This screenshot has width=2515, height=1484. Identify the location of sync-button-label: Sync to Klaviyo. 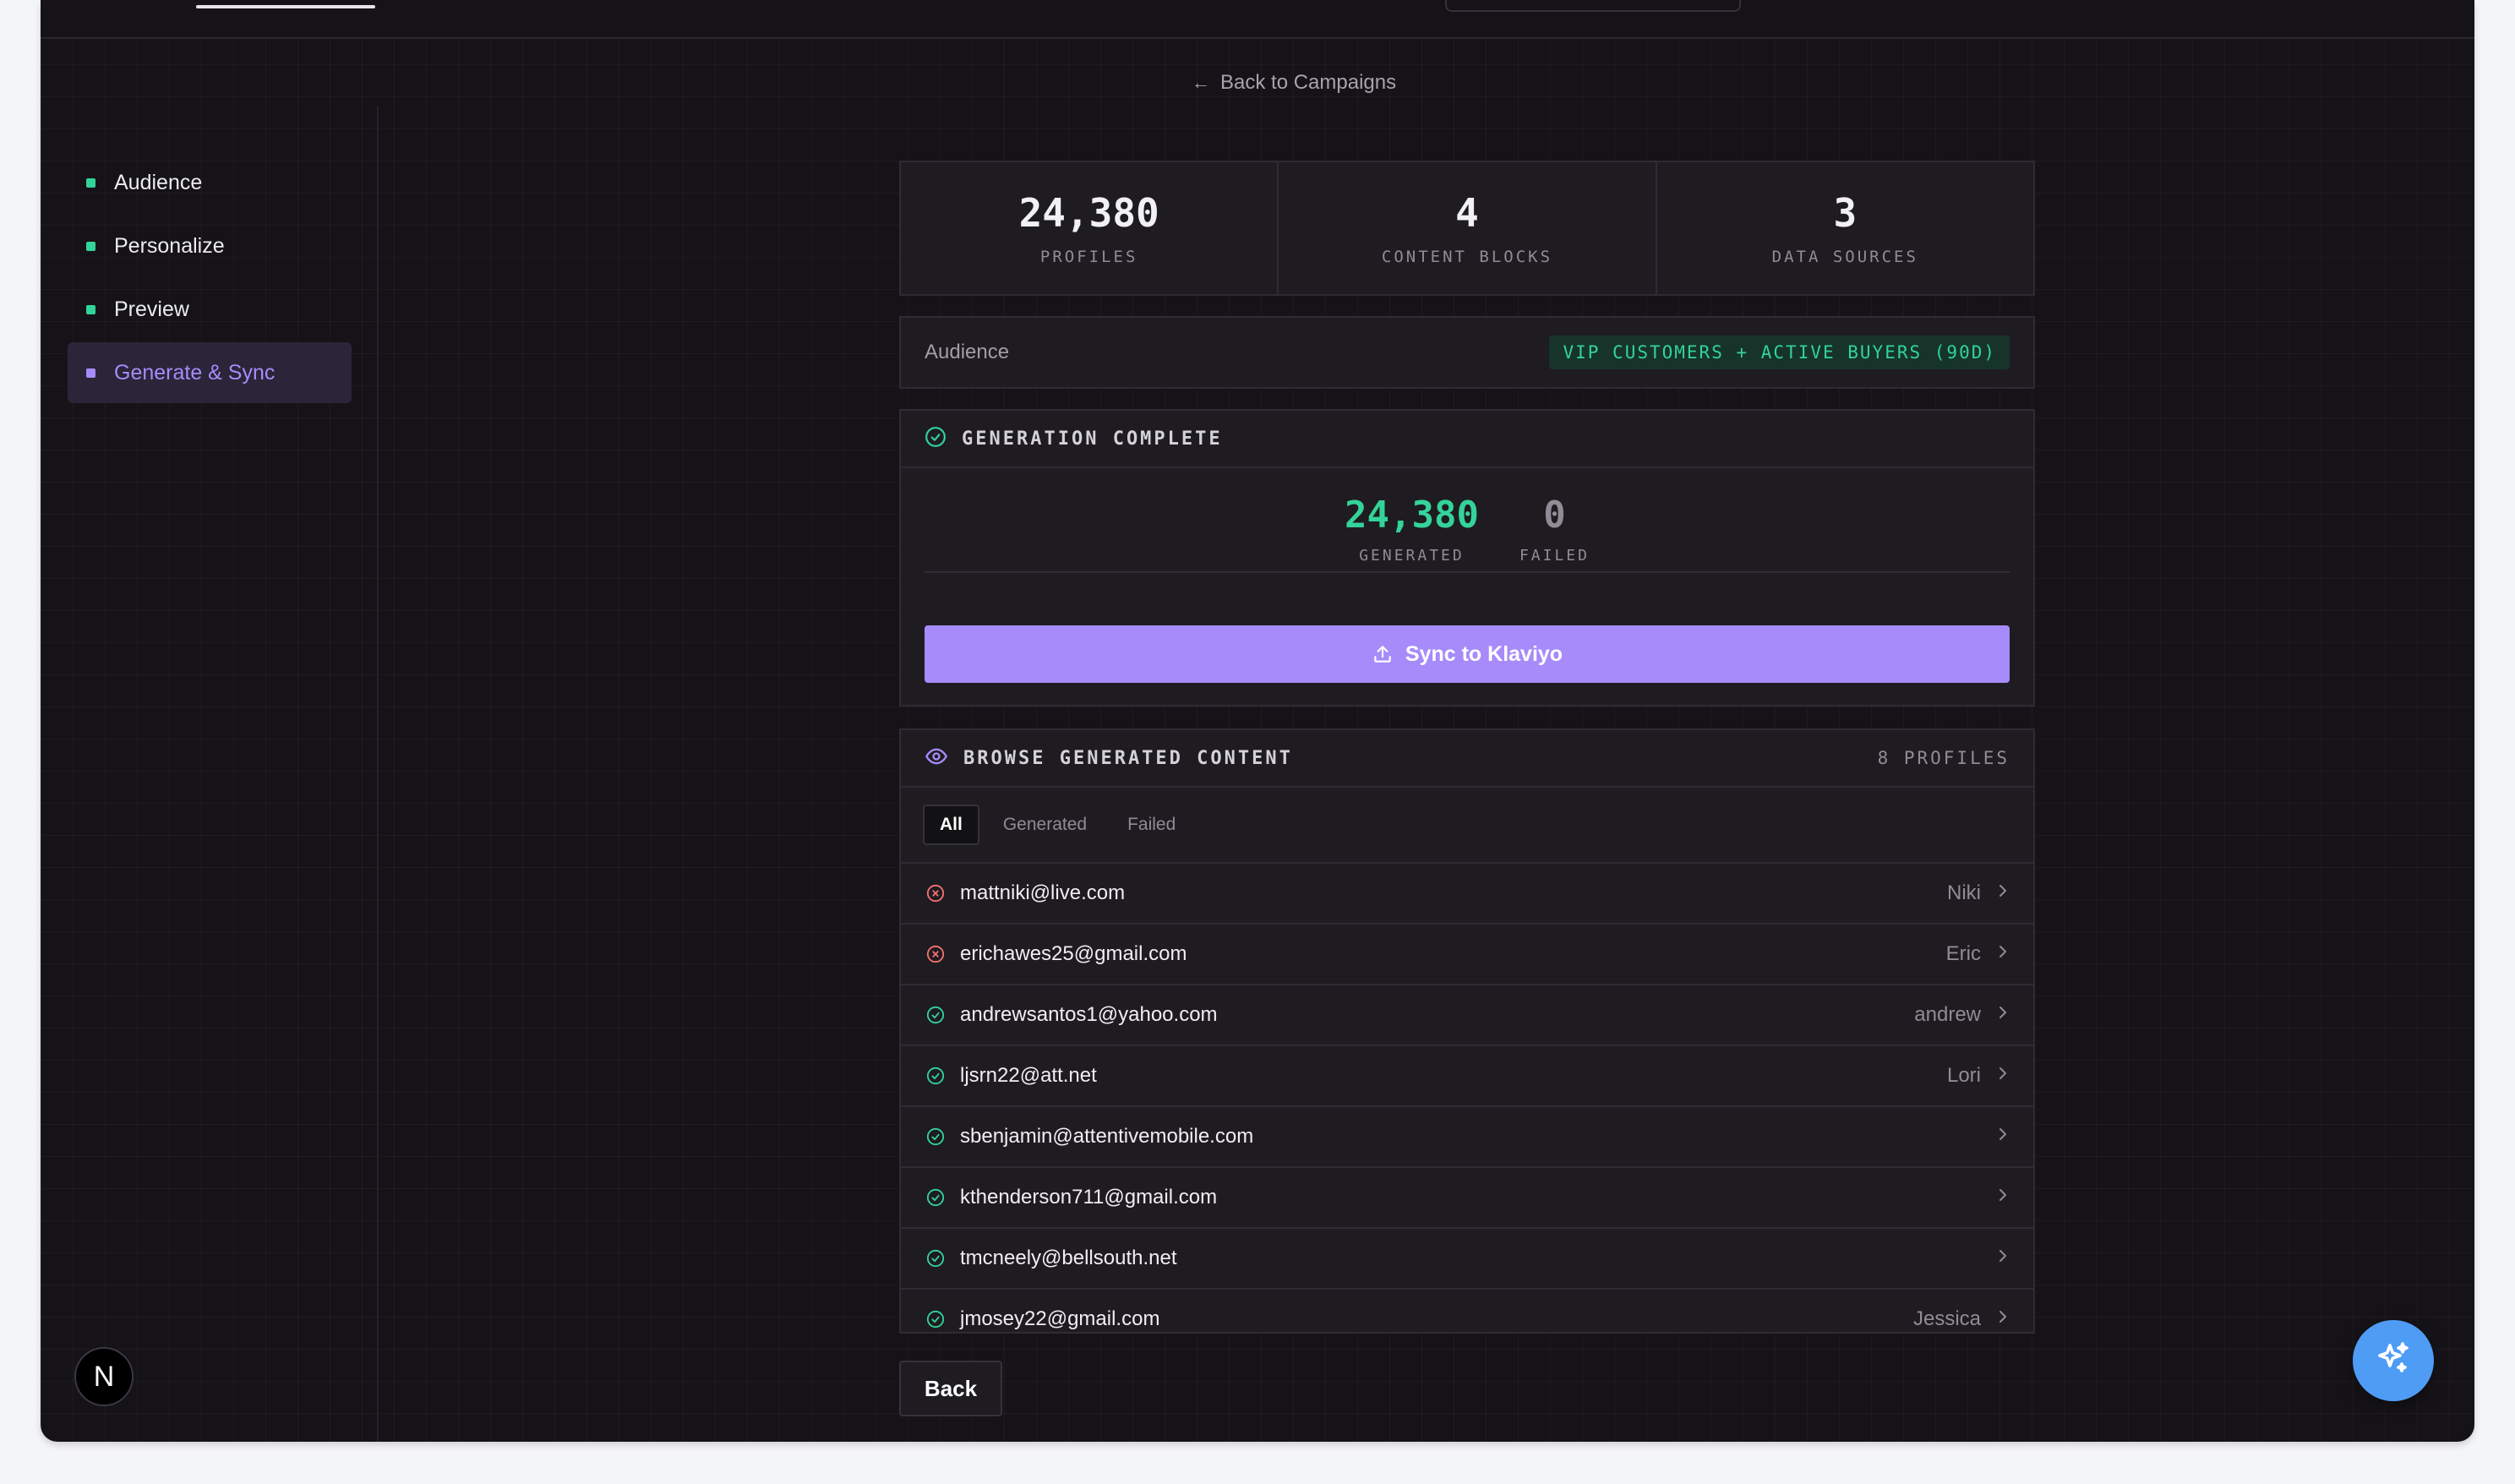
(1484, 654).